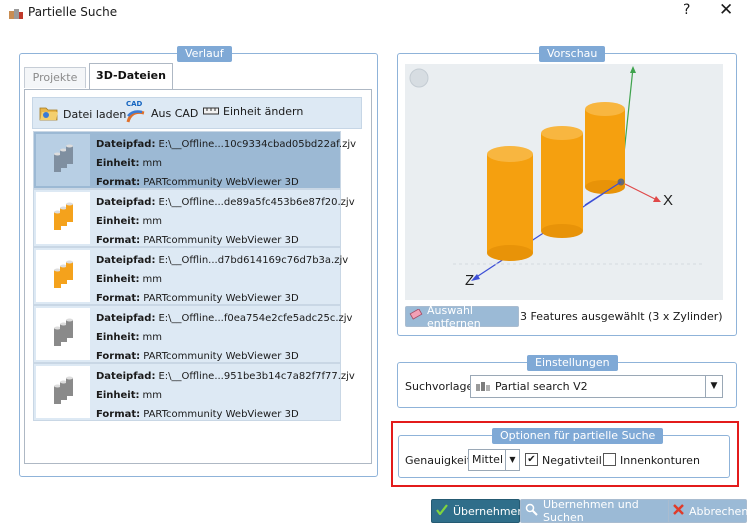 The image size is (750, 527). Describe the element at coordinates (416, 316) in the screenshot. I see `eraser-icon` at that location.